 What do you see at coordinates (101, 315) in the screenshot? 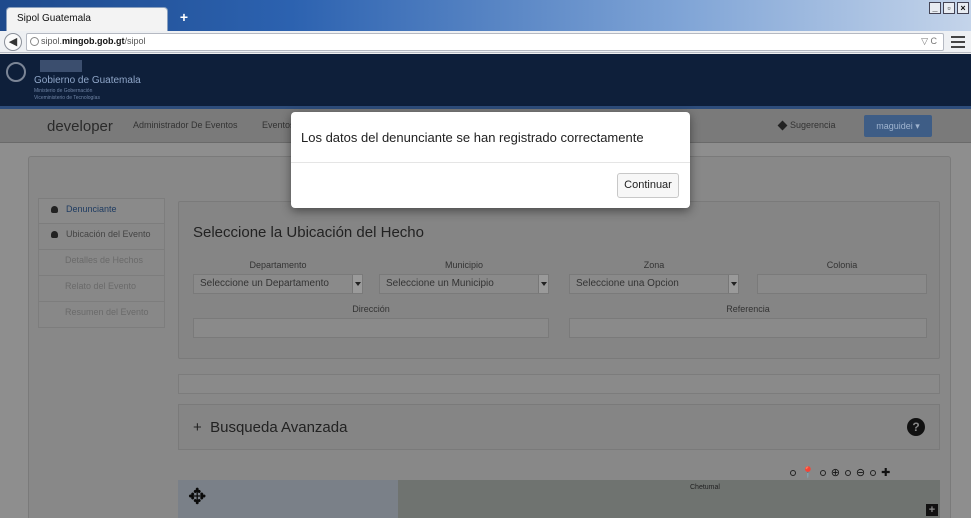
I see `sidebar-item-resumen: Resumen del Evento` at bounding box center [101, 315].